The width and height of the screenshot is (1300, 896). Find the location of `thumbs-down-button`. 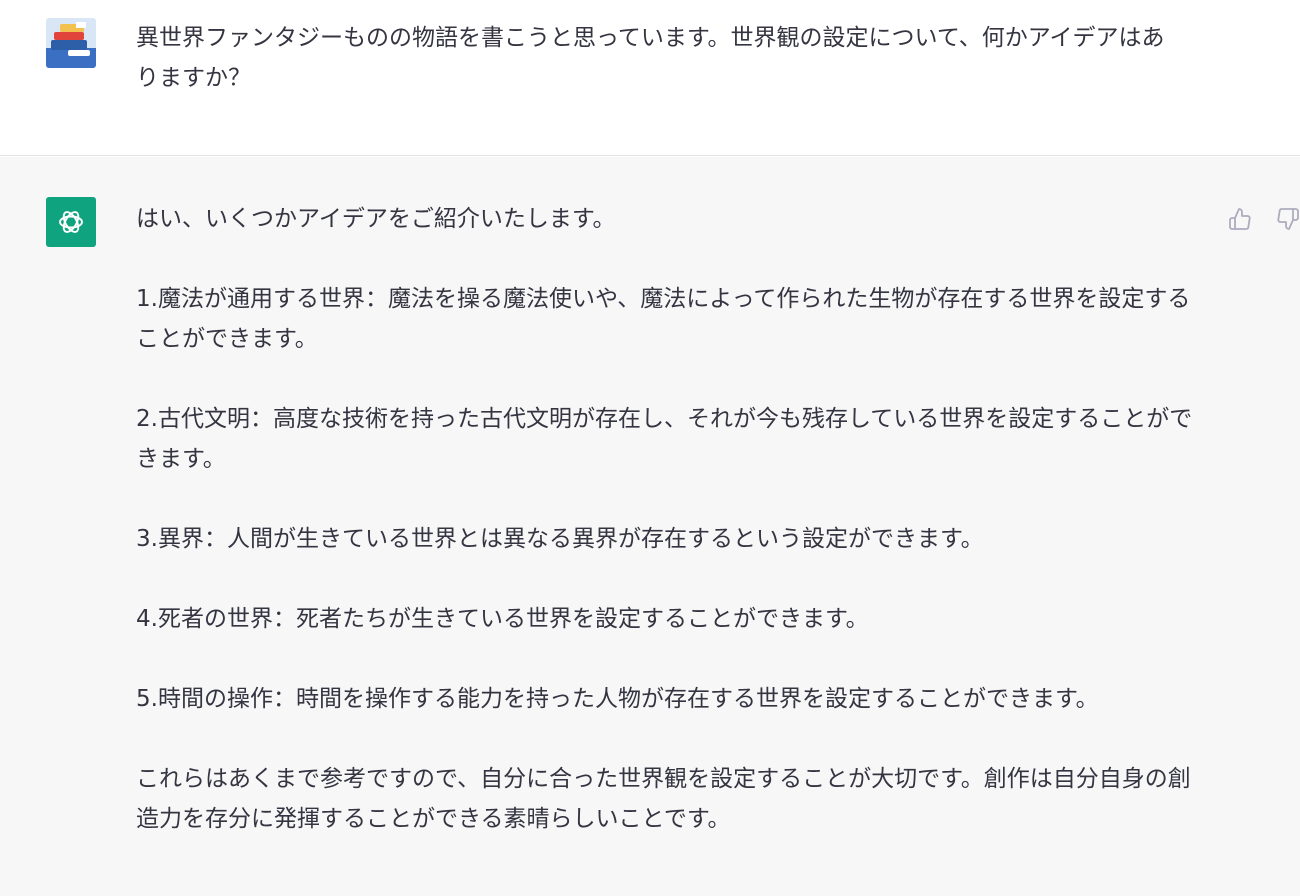

thumbs-down-button is located at coordinates (1287, 219).